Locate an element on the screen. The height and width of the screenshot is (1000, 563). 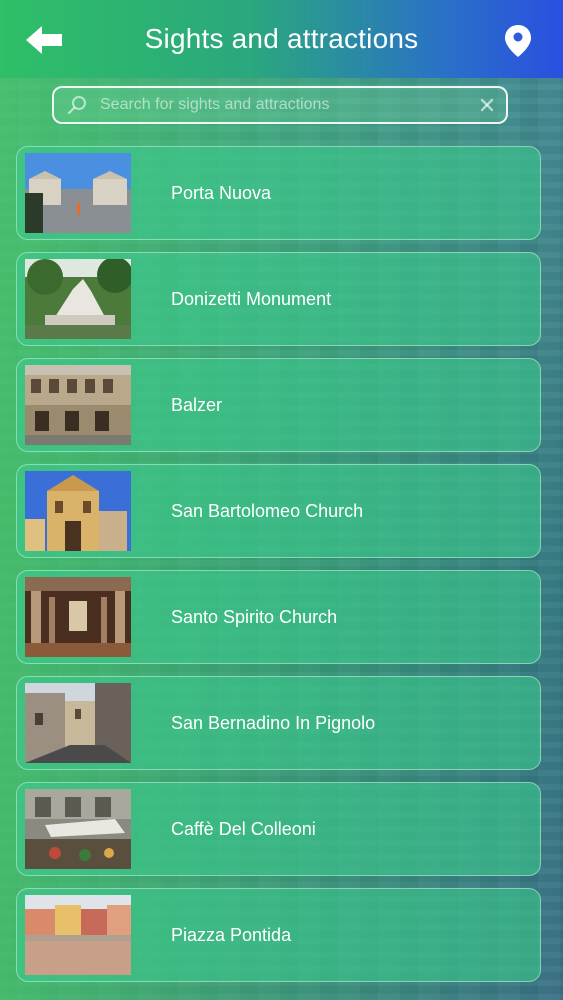
list-item: Balzer is located at coordinates (278, 405).